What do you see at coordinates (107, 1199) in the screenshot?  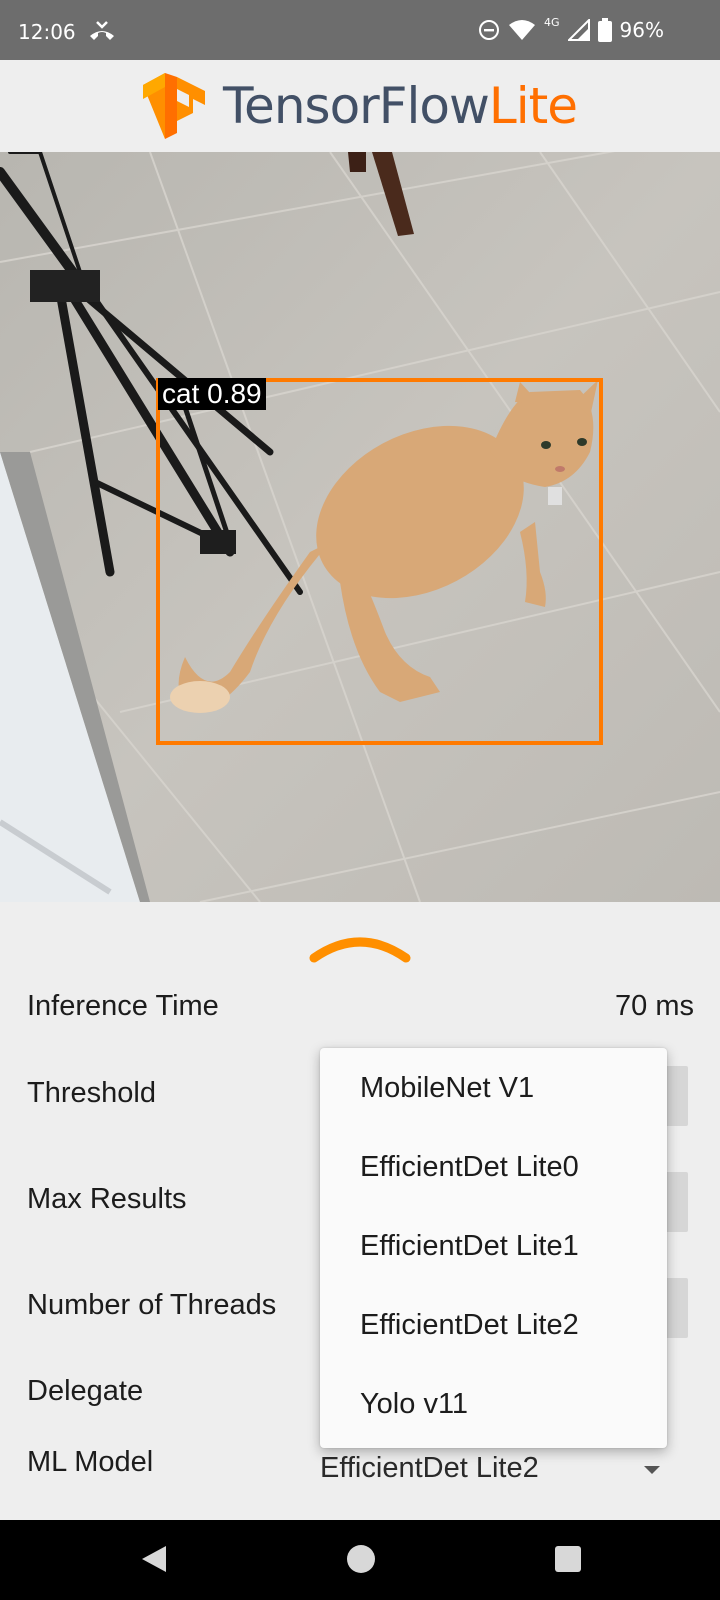 I see `max-results-label: Max Results` at bounding box center [107, 1199].